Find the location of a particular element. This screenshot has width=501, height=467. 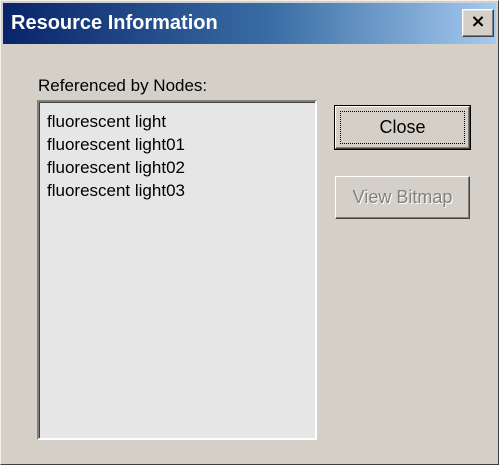

title-bar: Resource Information × is located at coordinates (249, 23).